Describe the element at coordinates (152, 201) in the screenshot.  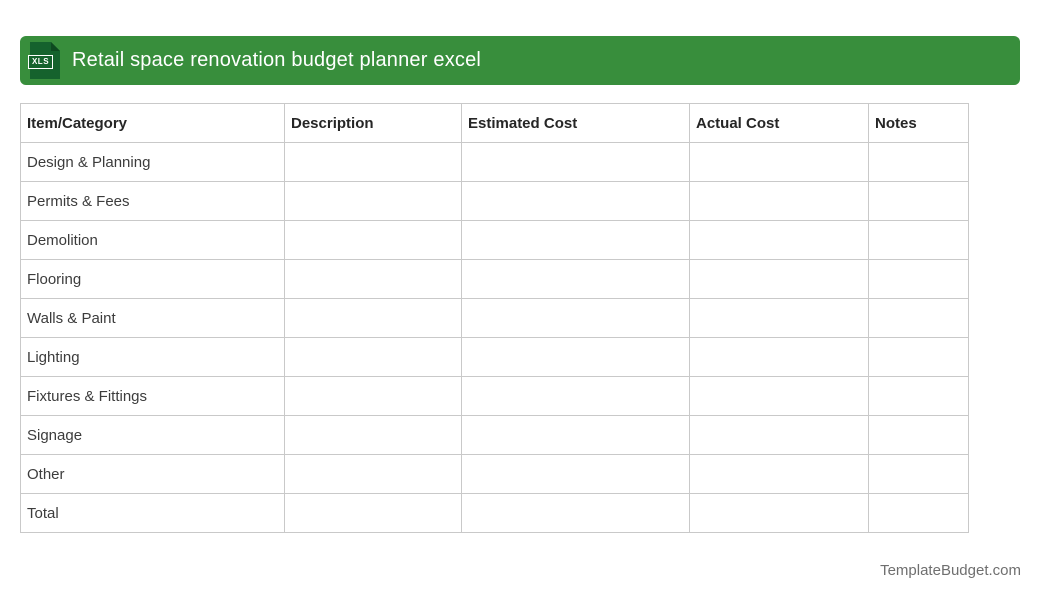
I see `cell-item: Permits & Fees` at that location.